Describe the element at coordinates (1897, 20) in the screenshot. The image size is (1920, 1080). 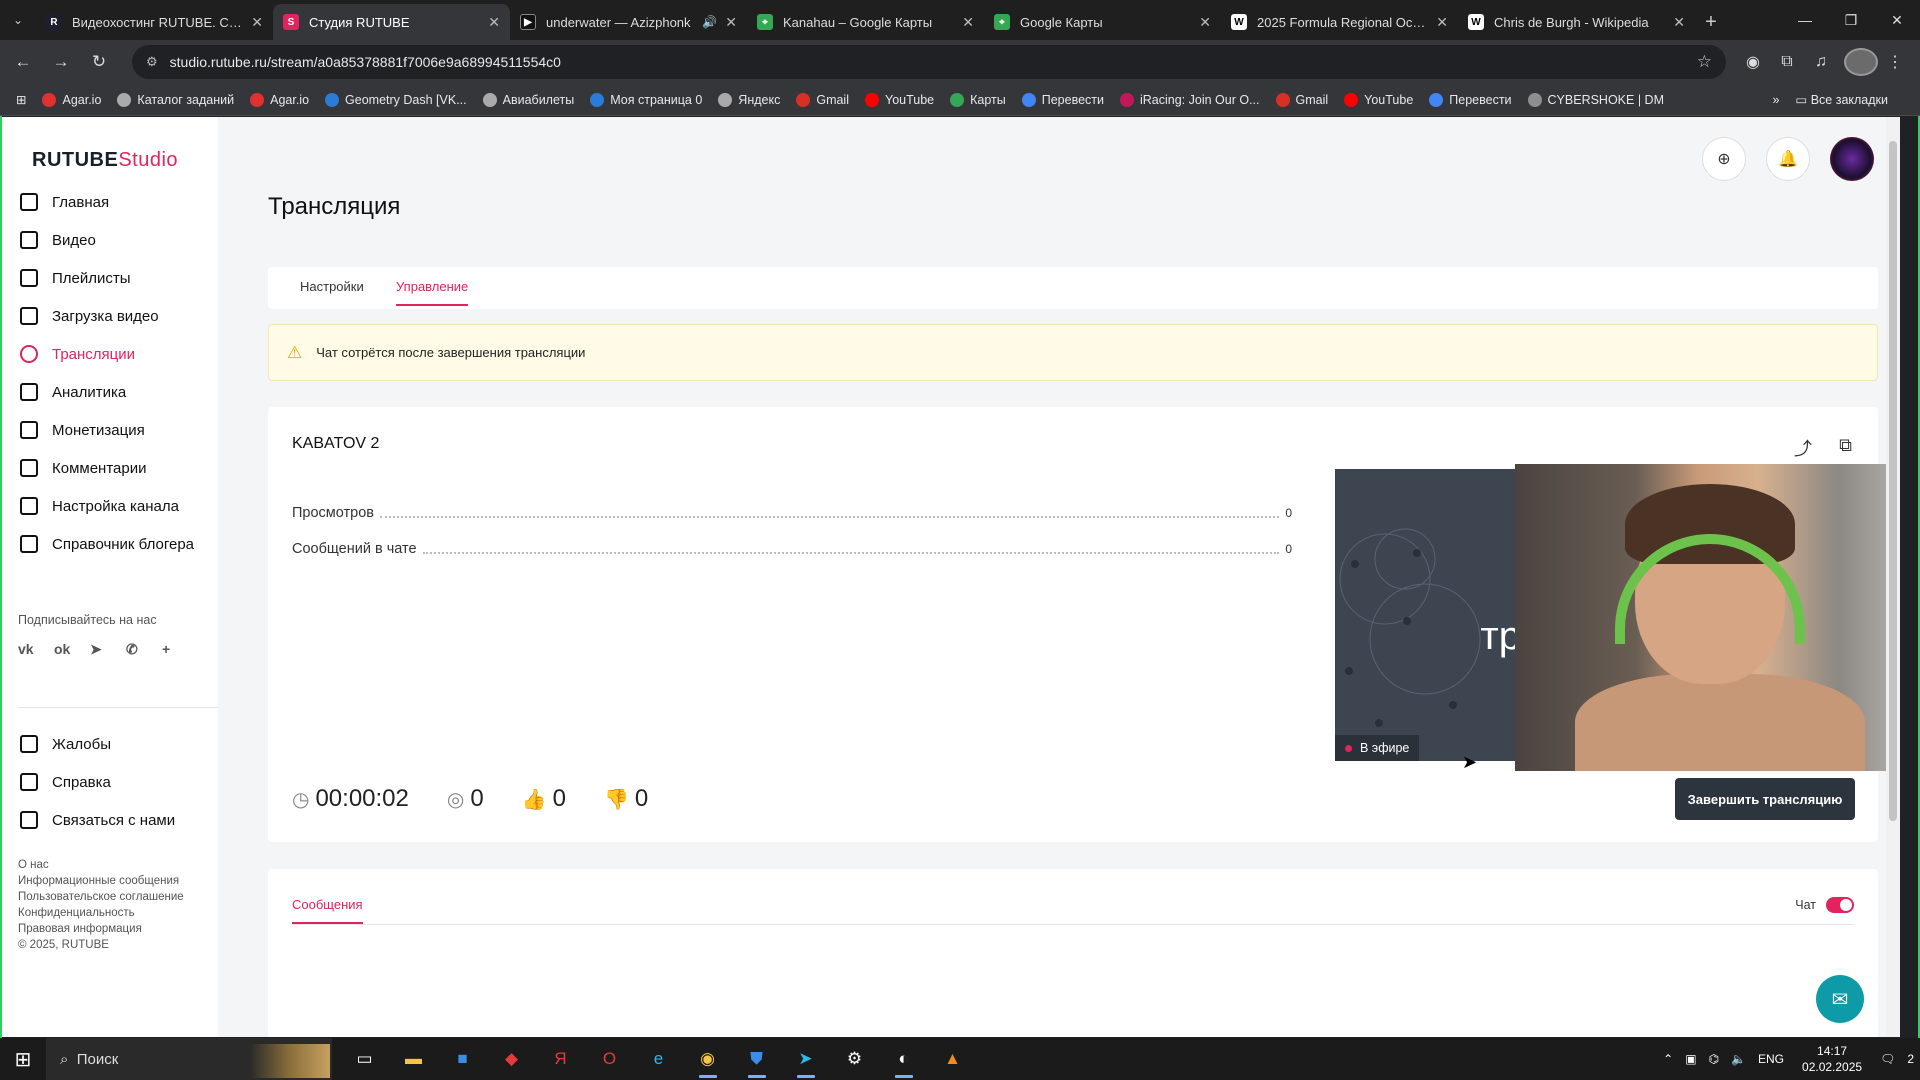
I see `close-window-icon: ✕` at that location.